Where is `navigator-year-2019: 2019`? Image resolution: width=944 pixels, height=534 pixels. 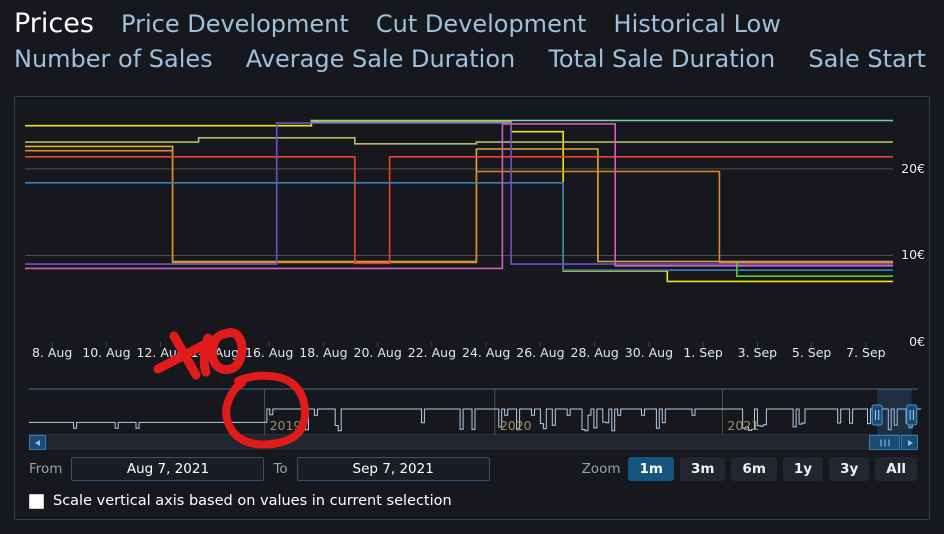 navigator-year-2019: 2019 is located at coordinates (285, 425).